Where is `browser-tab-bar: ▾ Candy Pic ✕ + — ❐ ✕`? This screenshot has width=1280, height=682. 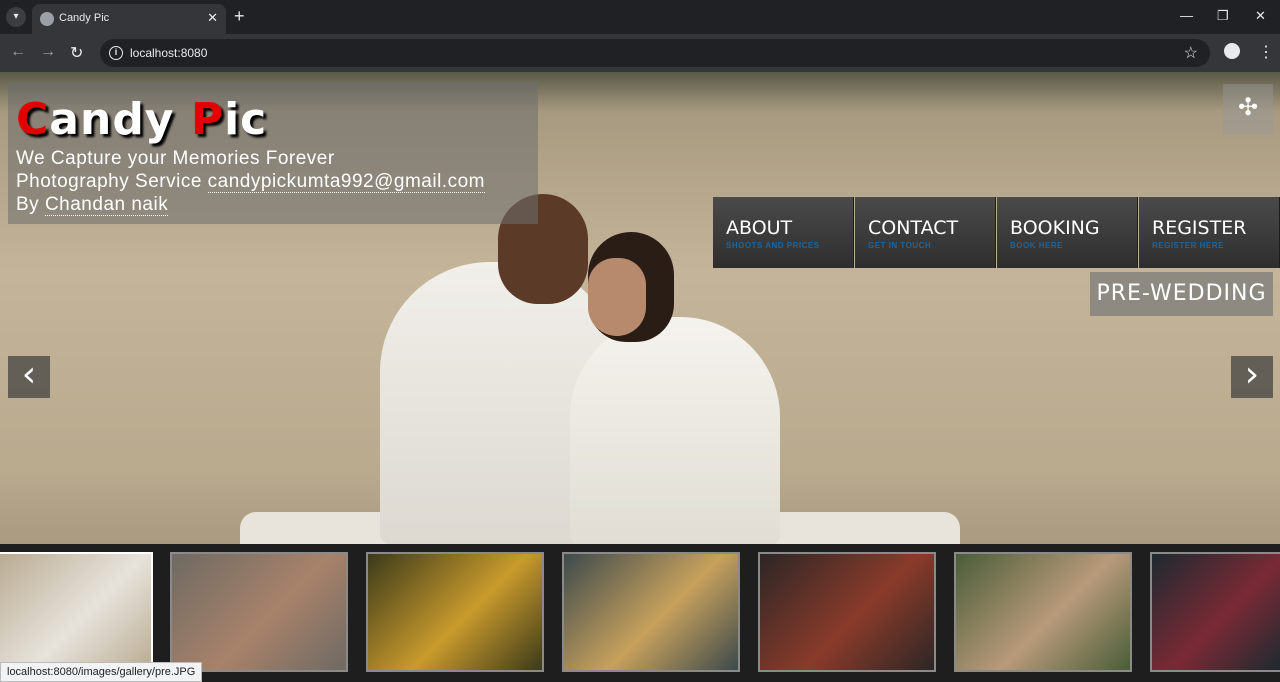 browser-tab-bar: ▾ Candy Pic ✕ + — ❐ ✕ is located at coordinates (640, 17).